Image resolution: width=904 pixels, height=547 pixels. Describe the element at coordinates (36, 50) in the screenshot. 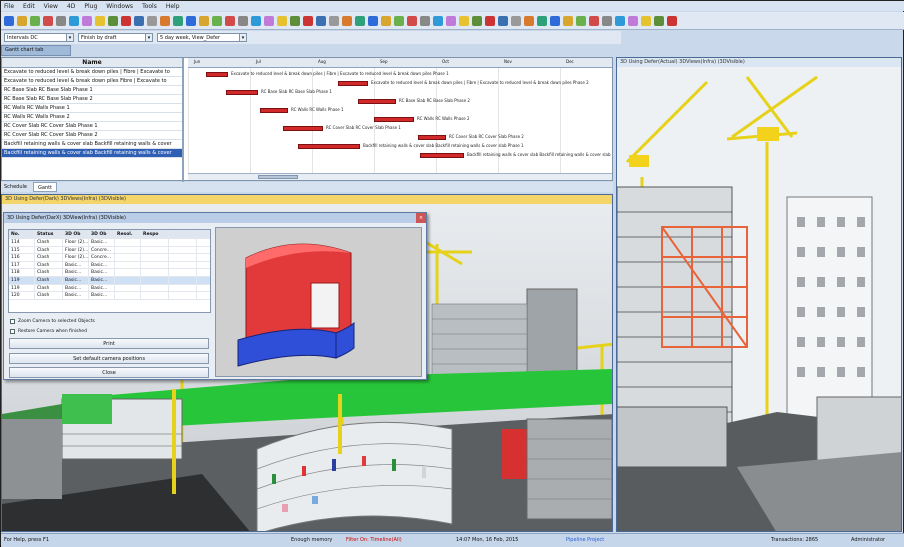

I see `gantt-subtab: Gantt chart tab` at that location.